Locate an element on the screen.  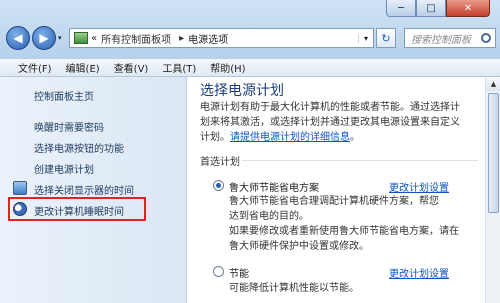
monitor-icon is located at coordinates (20, 188).